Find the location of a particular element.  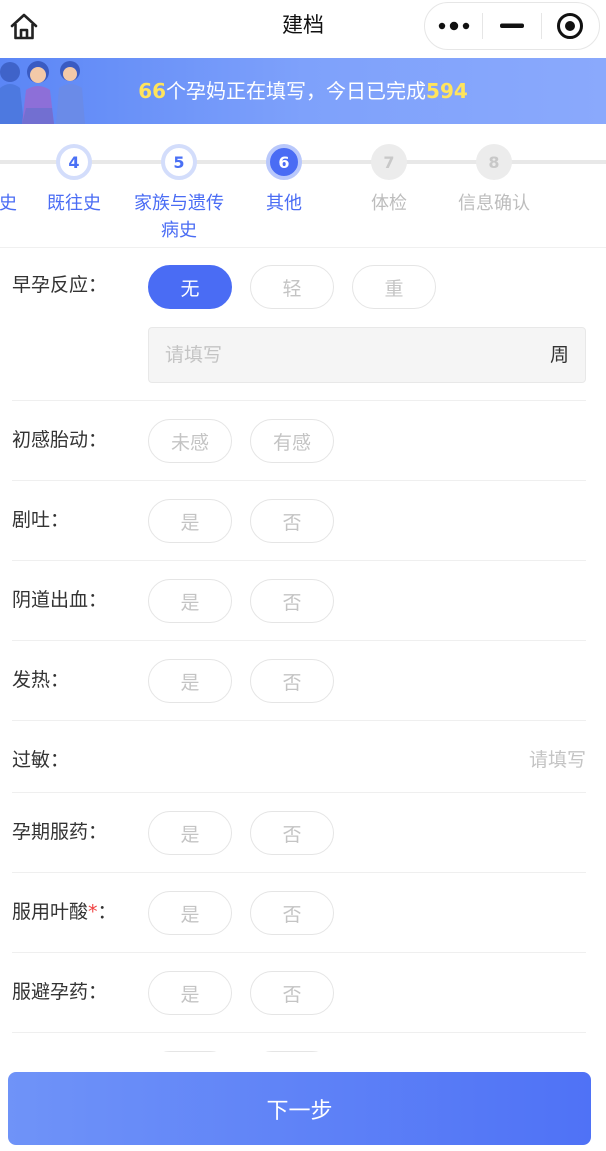

required-mark: * is located at coordinates (93, 912).